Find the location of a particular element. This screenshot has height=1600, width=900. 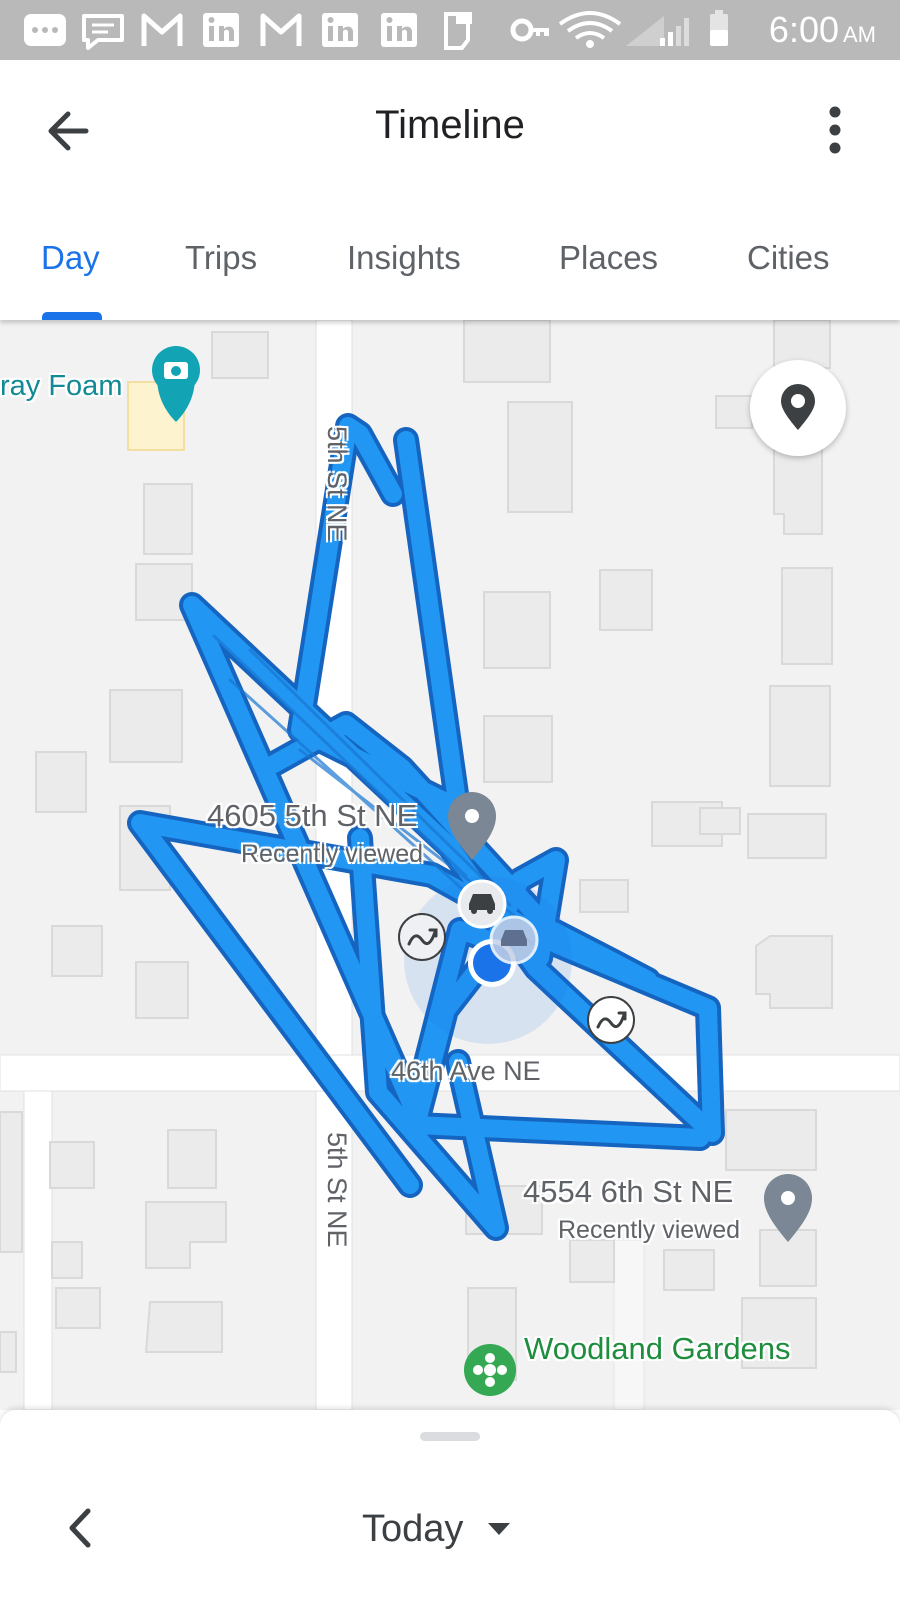

app-bar: Timeline is located at coordinates (450, 125).